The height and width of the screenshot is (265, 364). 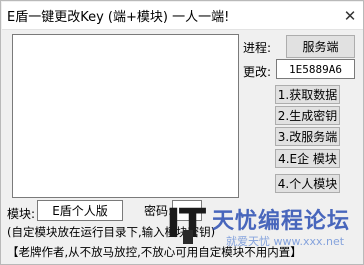 What do you see at coordinates (21, 214) in the screenshot?
I see `module-label: 模块:` at bounding box center [21, 214].